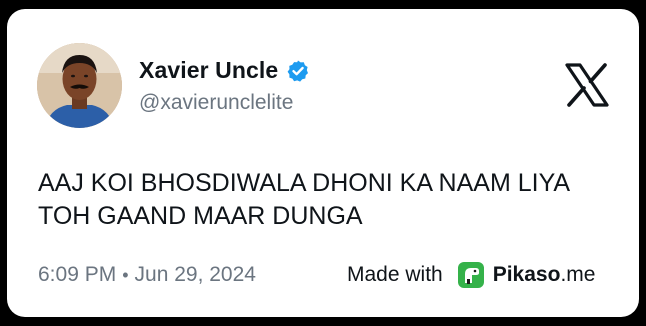  What do you see at coordinates (298, 71) in the screenshot?
I see `verified-badge-icon` at bounding box center [298, 71].